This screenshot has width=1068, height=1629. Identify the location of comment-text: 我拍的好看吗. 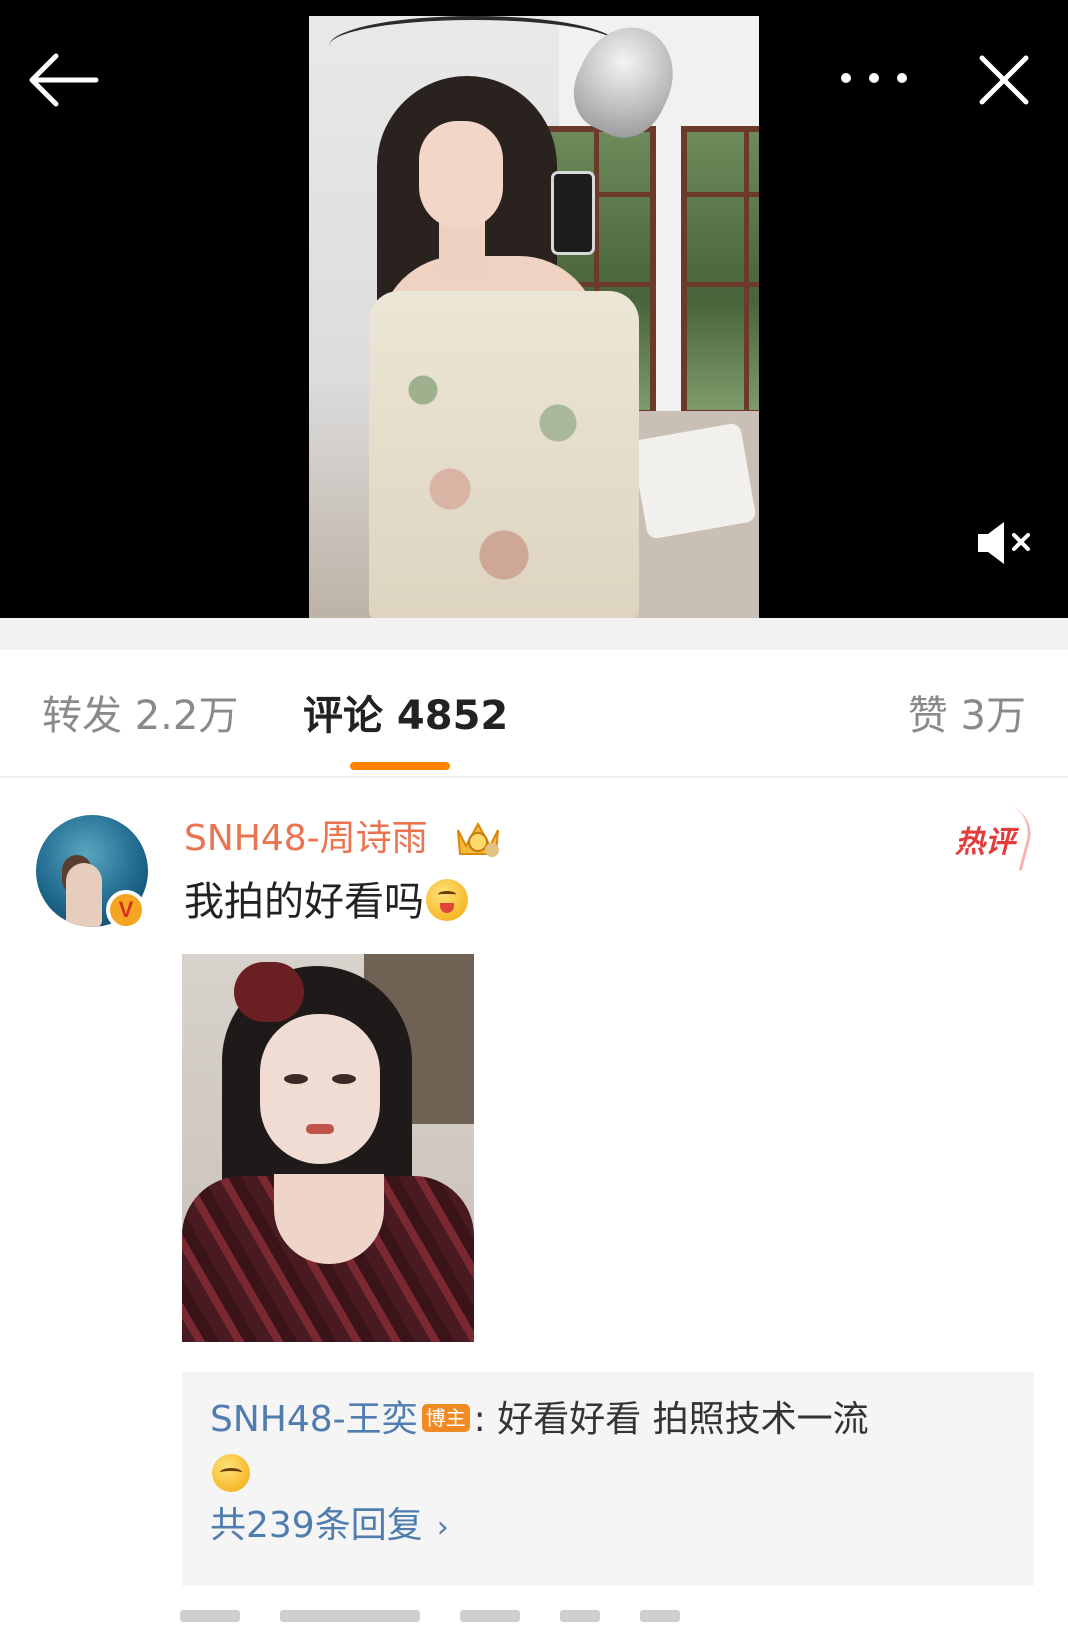
(326, 902).